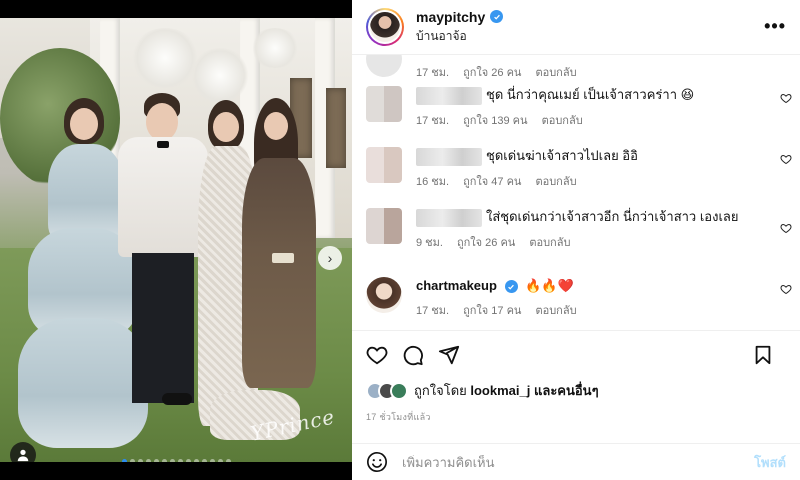 The image size is (800, 480). Describe the element at coordinates (456, 285) in the screenshot. I see `comment-username: chartmakeup` at that location.